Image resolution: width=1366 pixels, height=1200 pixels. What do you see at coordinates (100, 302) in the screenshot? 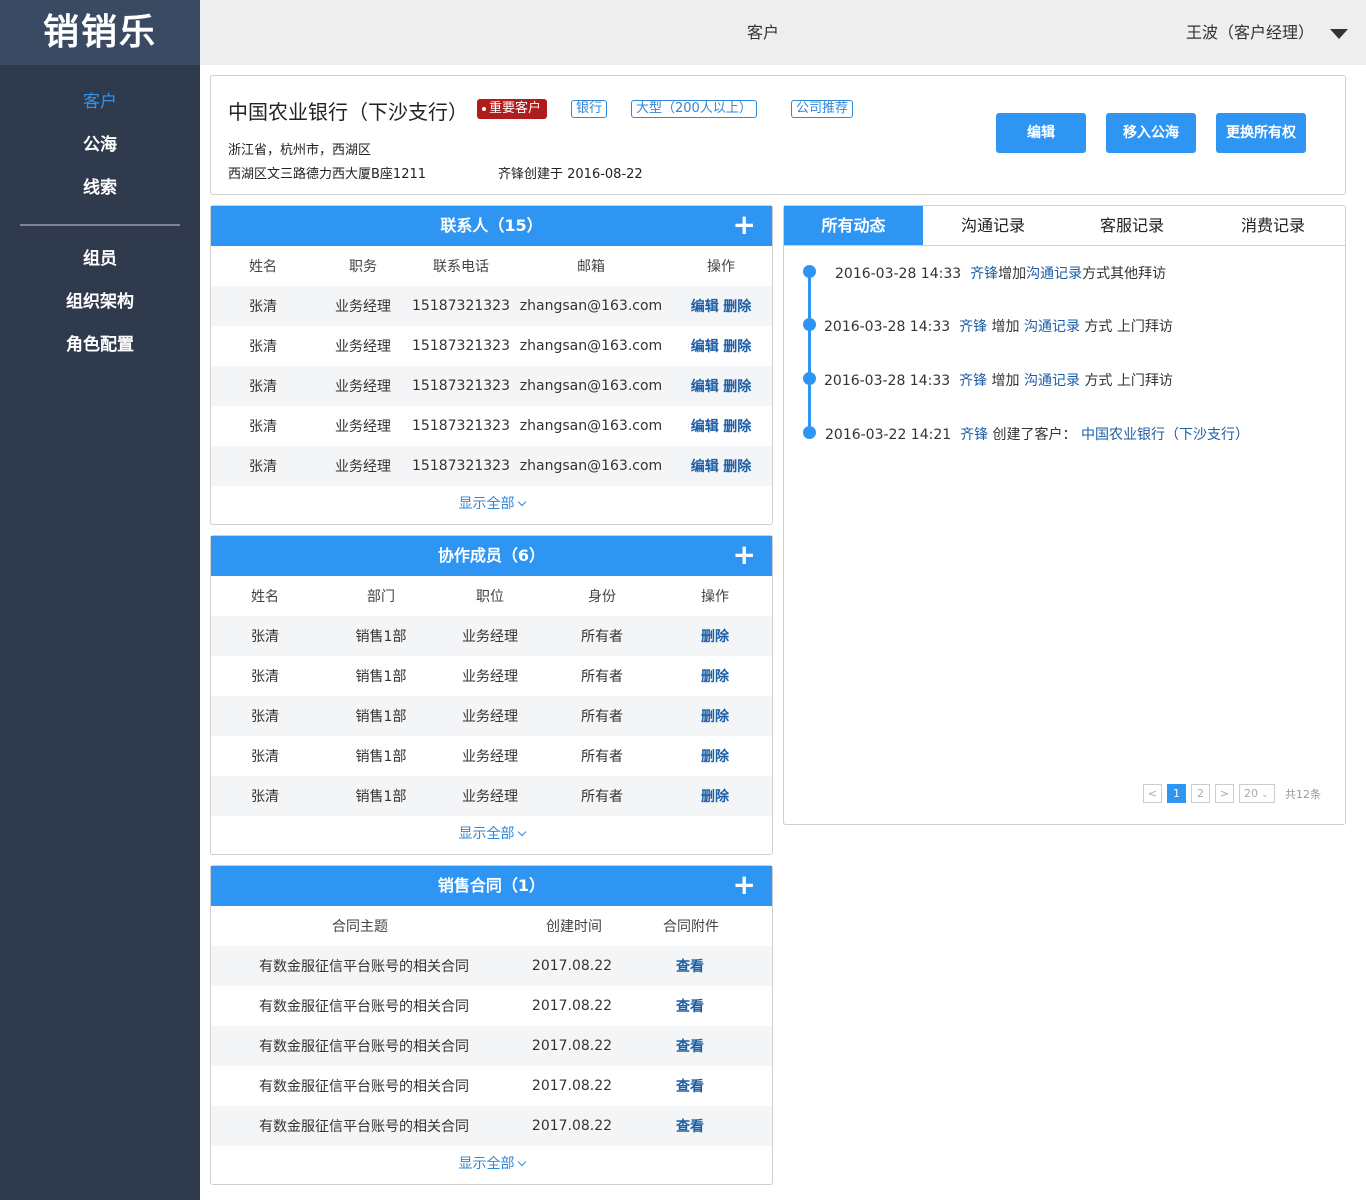
I see `nav-item-org-structure: 组织架构` at bounding box center [100, 302].